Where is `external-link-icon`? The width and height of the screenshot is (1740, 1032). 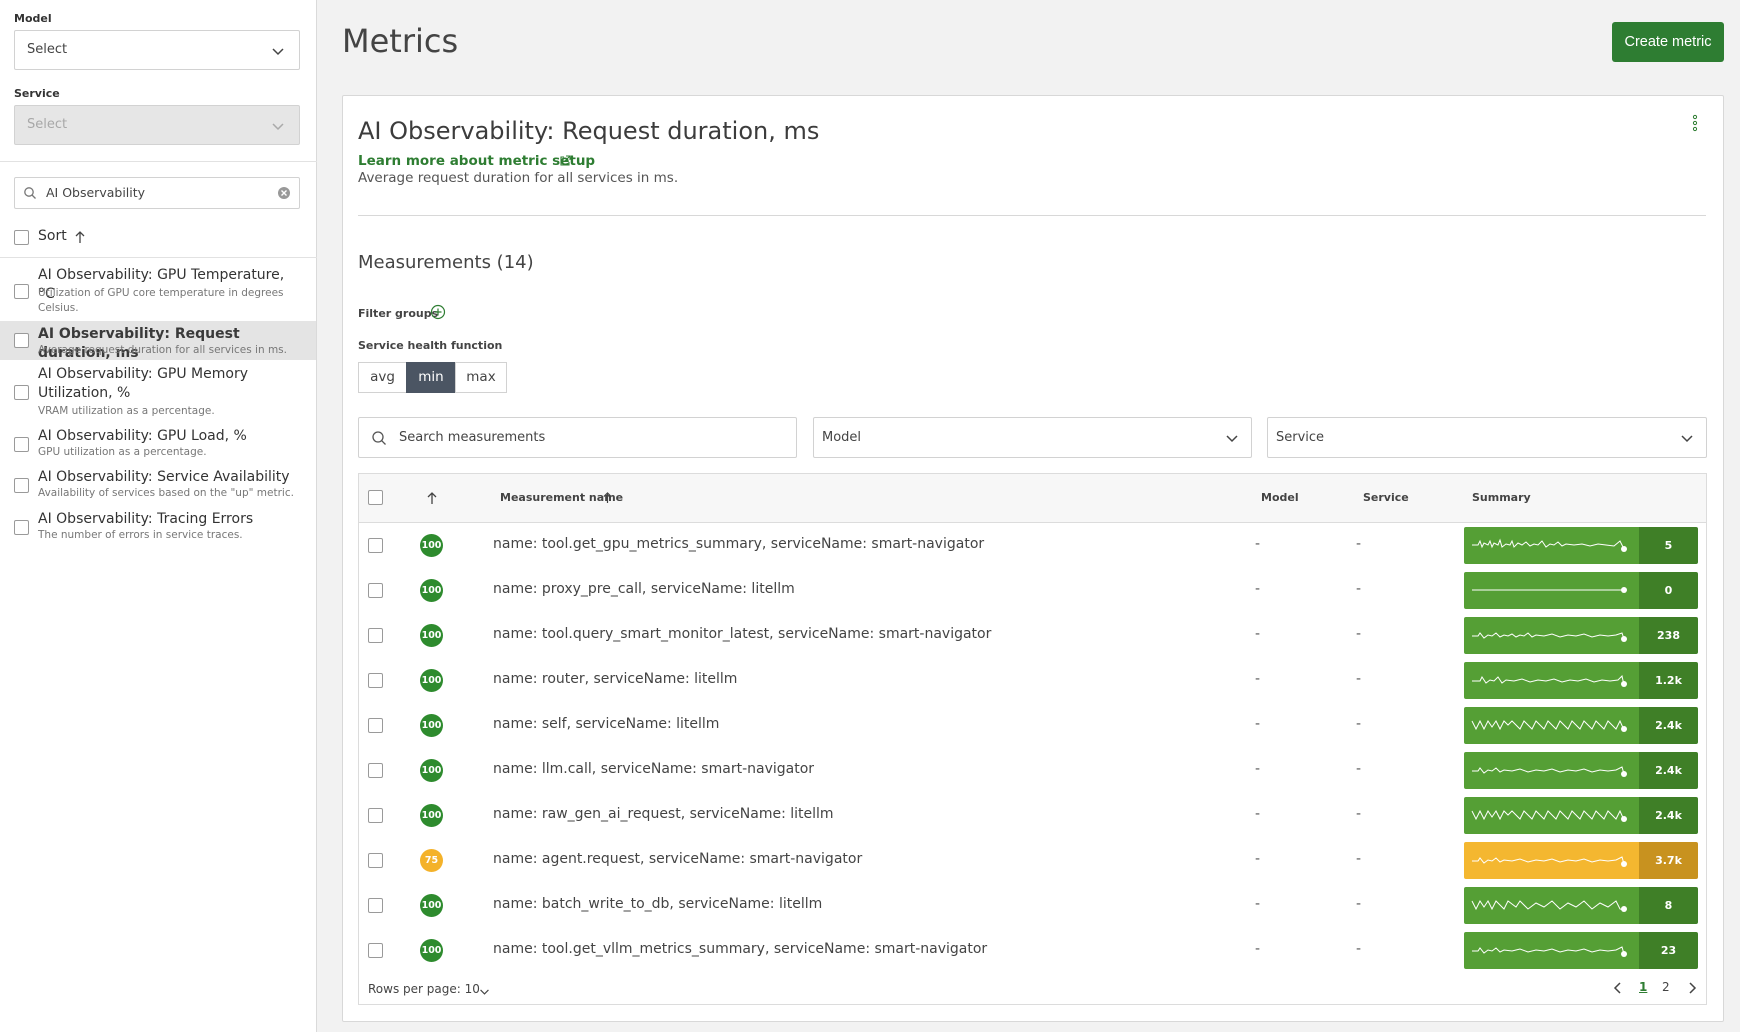 external-link-icon is located at coordinates (565, 161).